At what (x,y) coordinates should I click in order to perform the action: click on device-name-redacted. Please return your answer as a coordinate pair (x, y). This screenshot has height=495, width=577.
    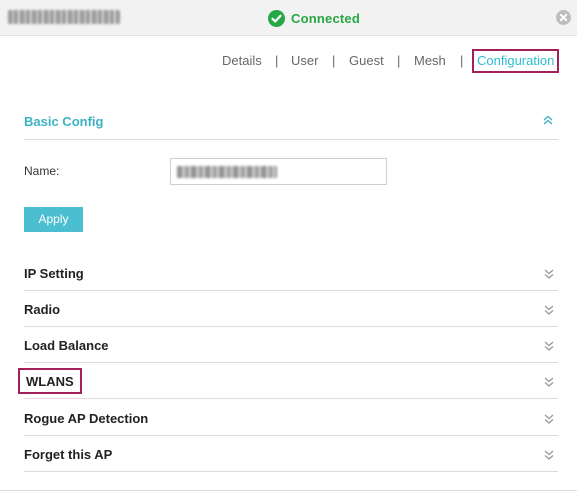
    Looking at the image, I should click on (64, 17).